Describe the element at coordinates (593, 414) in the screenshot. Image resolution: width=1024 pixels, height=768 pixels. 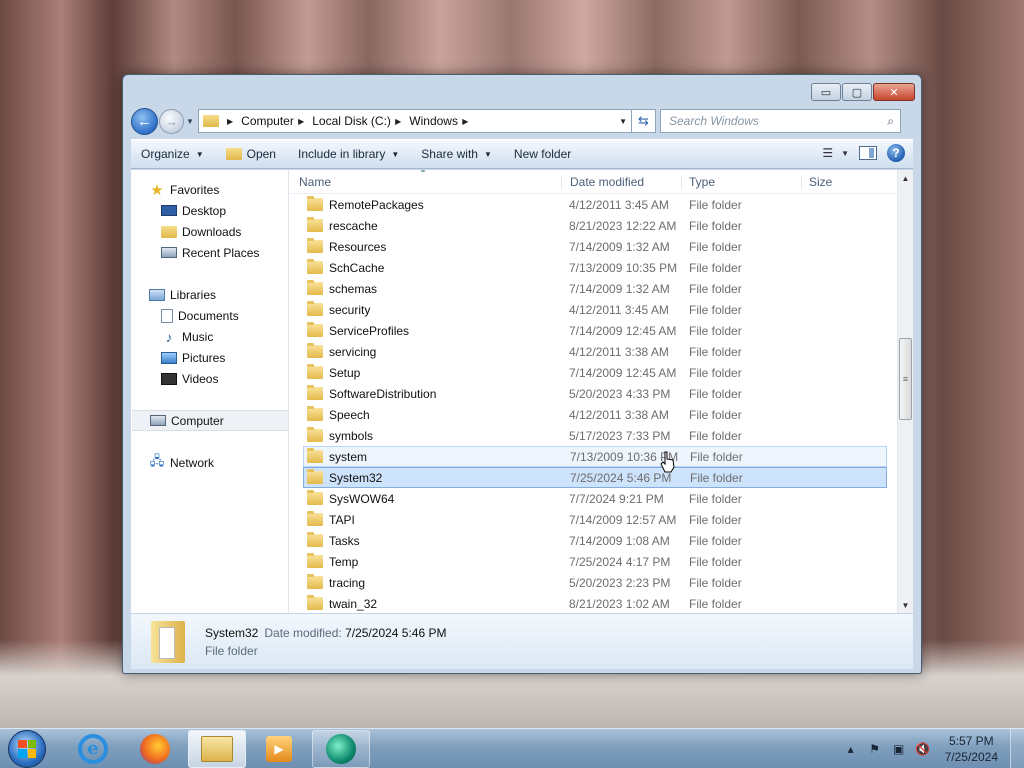
I see `table-row: Speech 4/12/2011 3:38 AM File folder` at that location.